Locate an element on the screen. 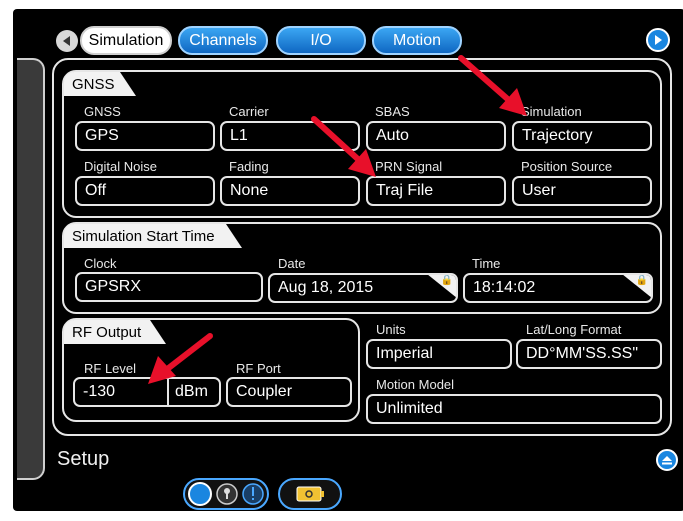 Image resolution: width=683 pixels, height=521 pixels. rf-output-panel-title: RF Output is located at coordinates (115, 332).